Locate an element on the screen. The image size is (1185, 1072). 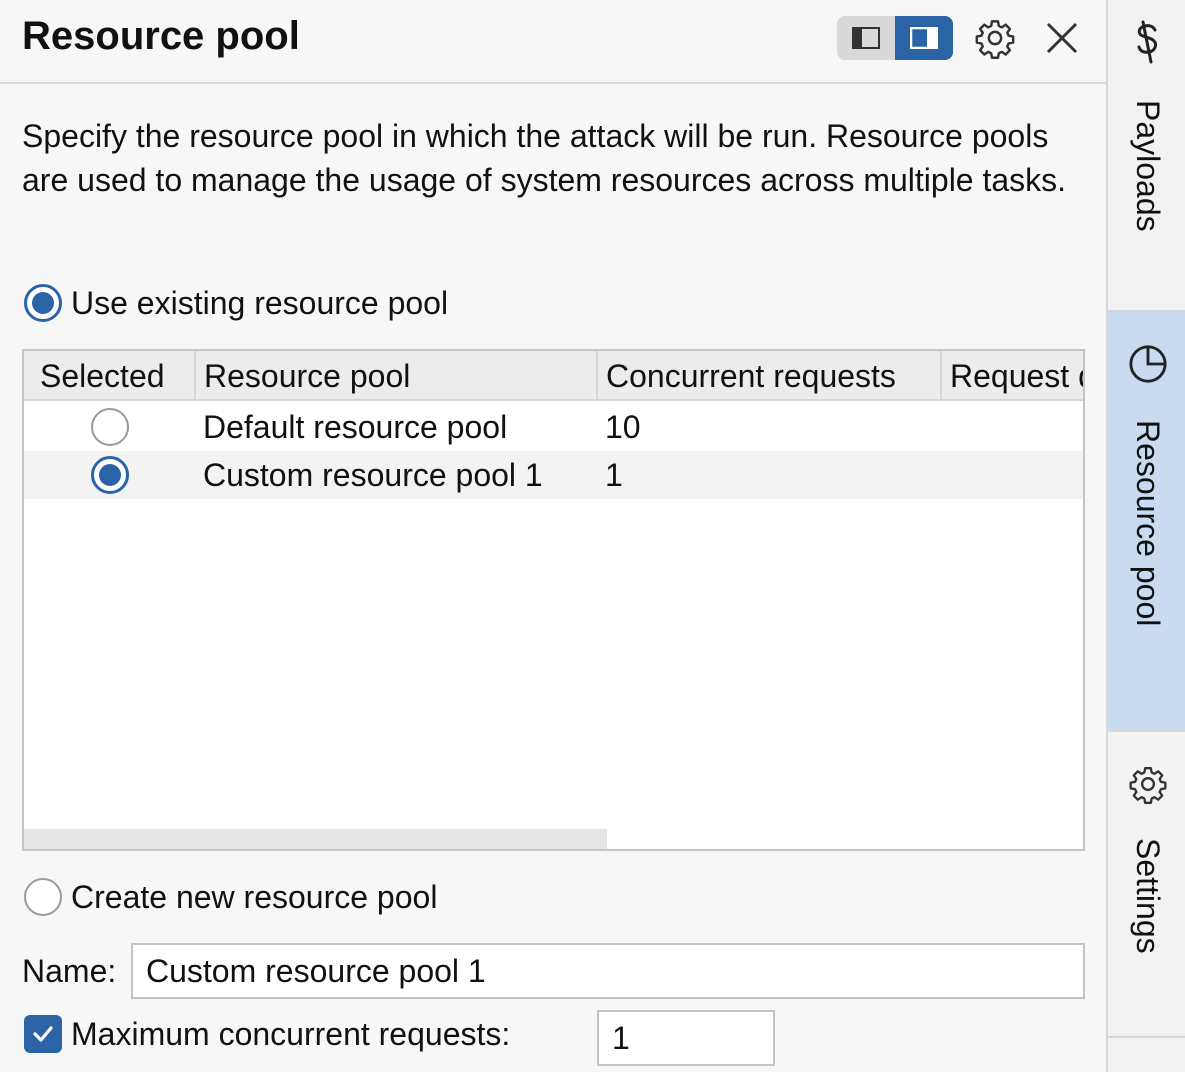
checkmark-icon is located at coordinates (43, 1034).